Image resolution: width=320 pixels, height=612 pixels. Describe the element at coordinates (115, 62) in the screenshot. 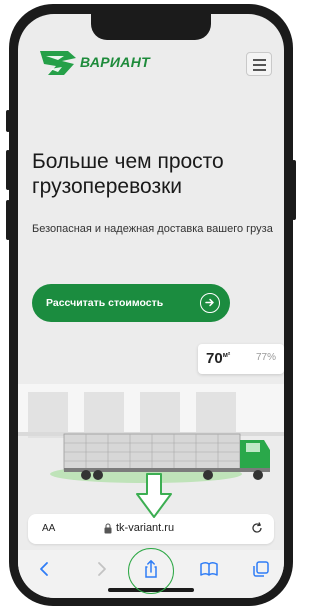

I see `brand-name: ВАРИАНТ` at that location.